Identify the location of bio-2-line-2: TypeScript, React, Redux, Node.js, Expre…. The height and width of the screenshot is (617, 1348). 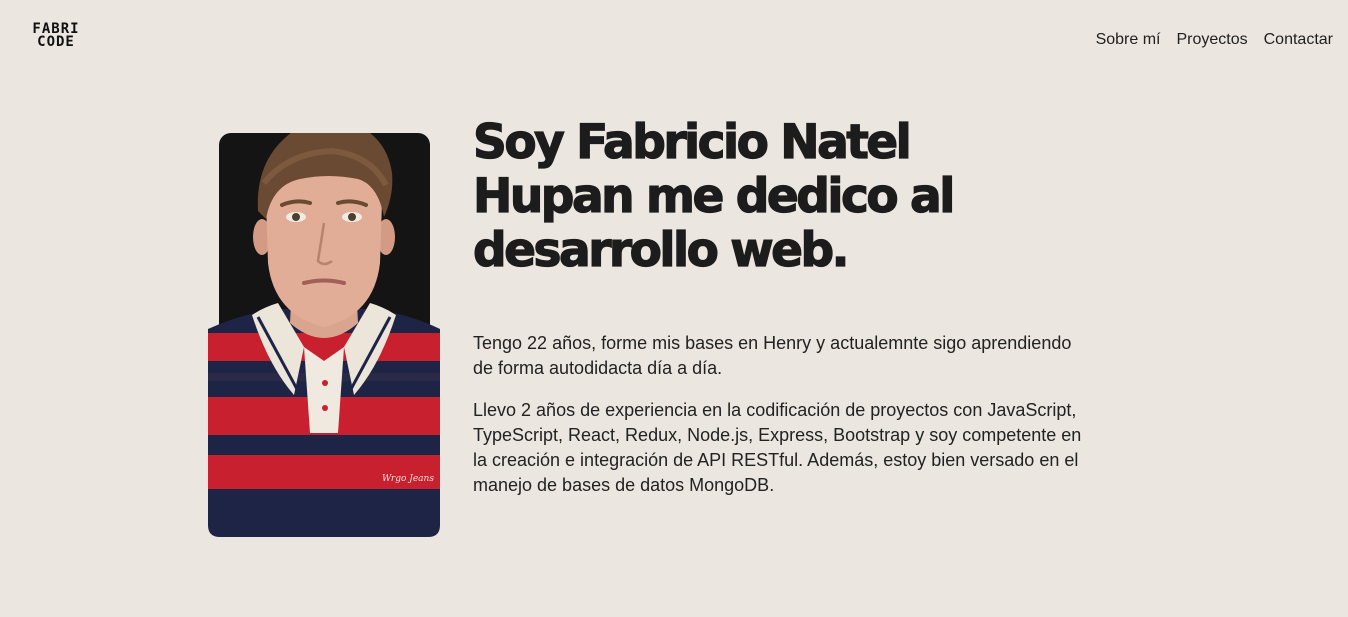
(777, 435).